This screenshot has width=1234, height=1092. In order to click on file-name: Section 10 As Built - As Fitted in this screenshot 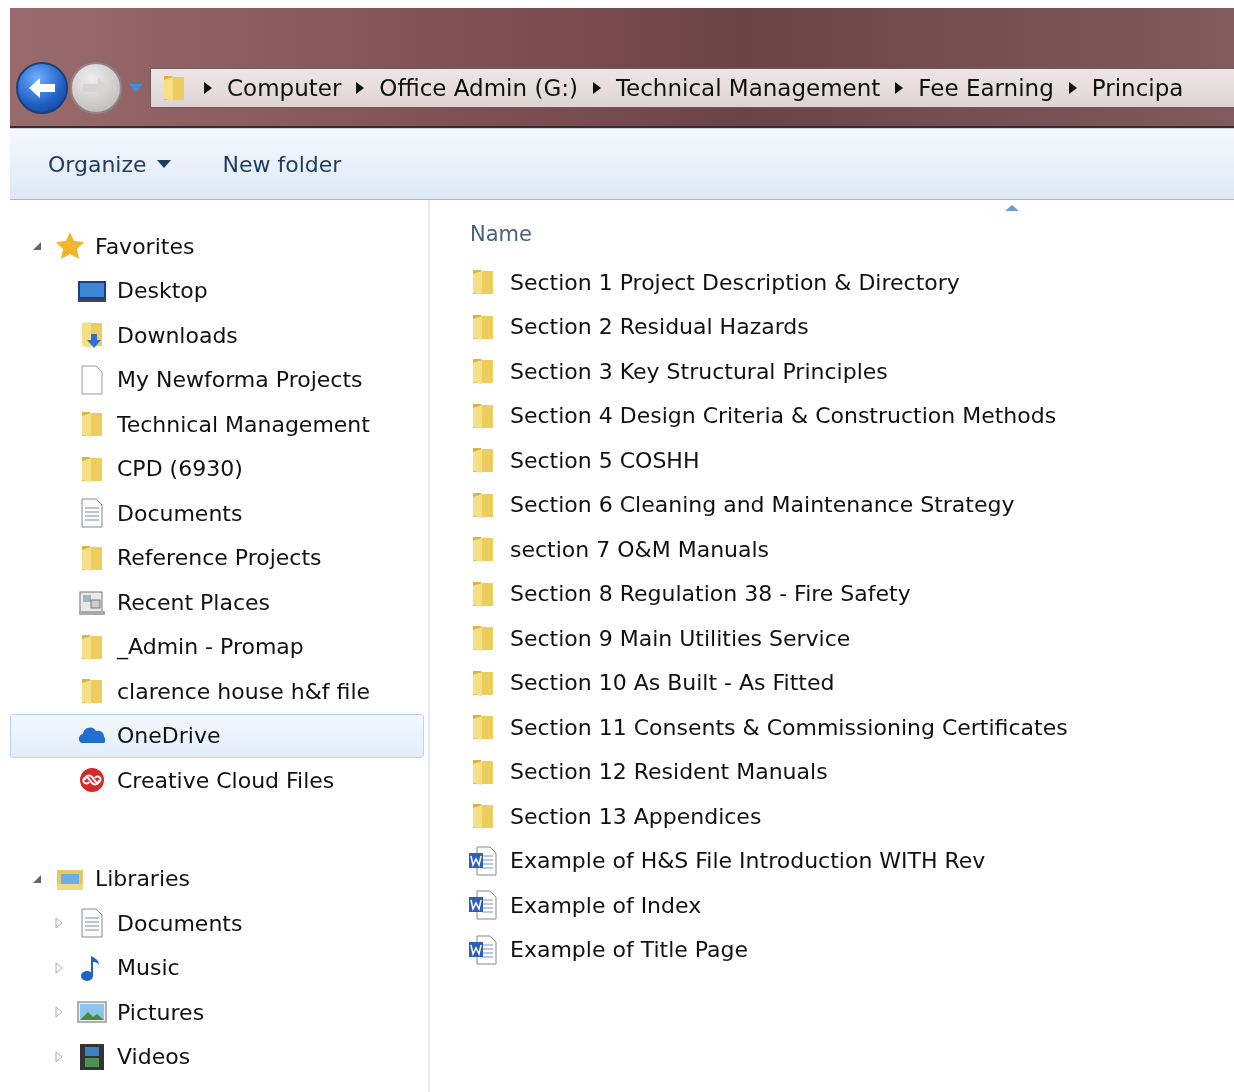, I will do `click(672, 683)`.